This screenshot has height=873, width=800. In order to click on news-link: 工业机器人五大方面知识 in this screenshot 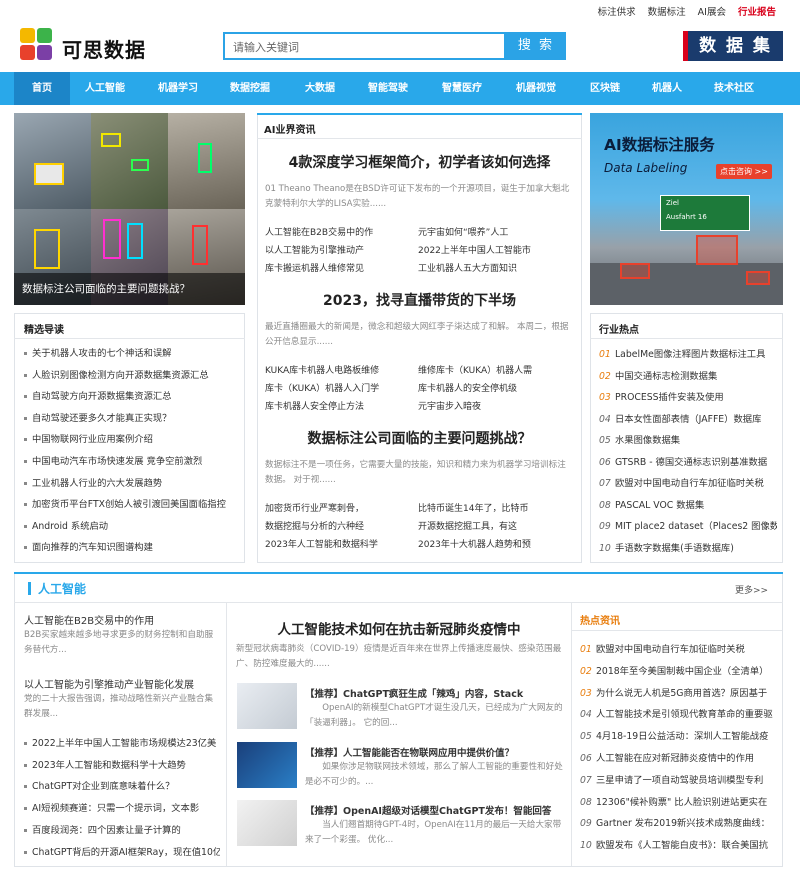, I will do `click(490, 267)`.